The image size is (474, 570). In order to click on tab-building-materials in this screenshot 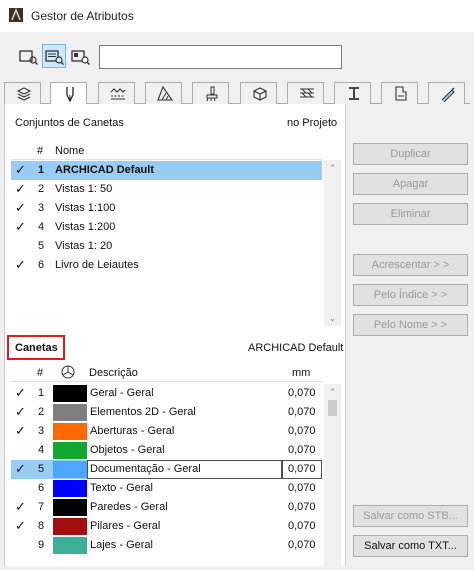, I will do `click(258, 93)`.